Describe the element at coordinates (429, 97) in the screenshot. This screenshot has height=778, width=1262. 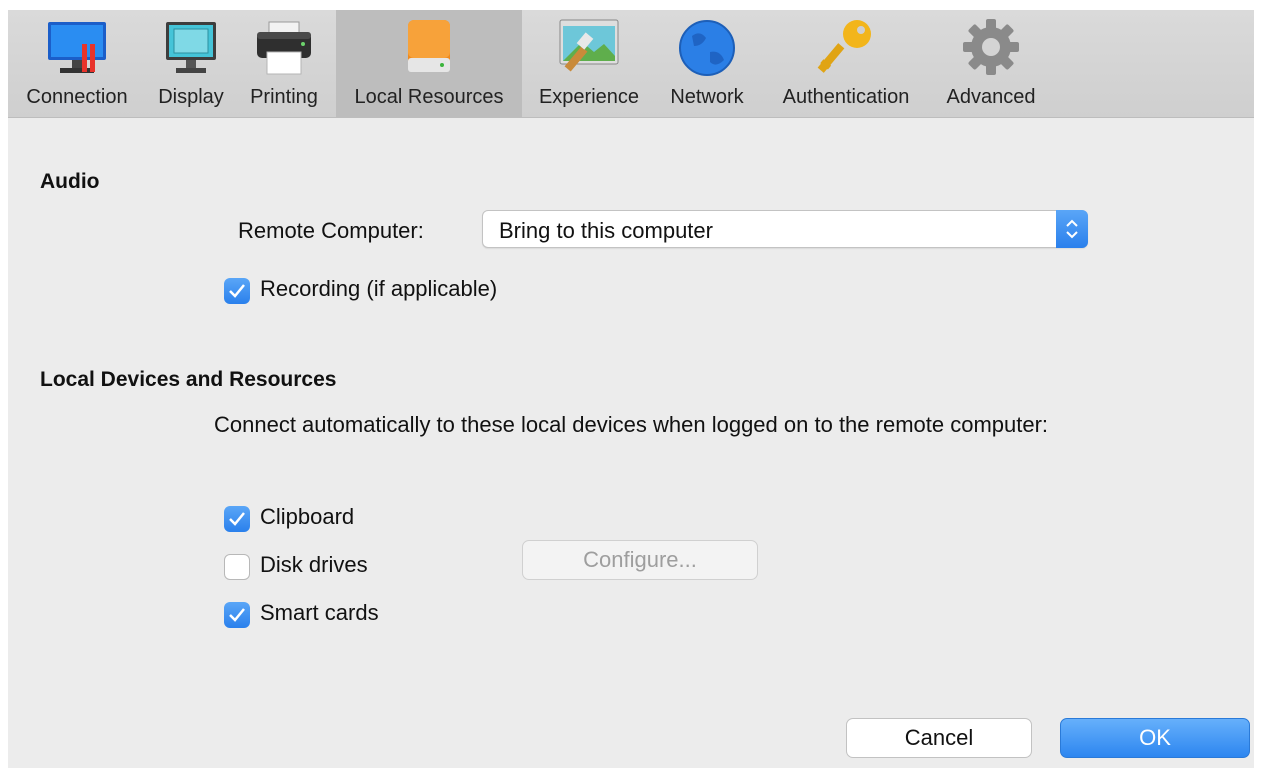
I see `tab-local-resources-label: Local Resources` at that location.